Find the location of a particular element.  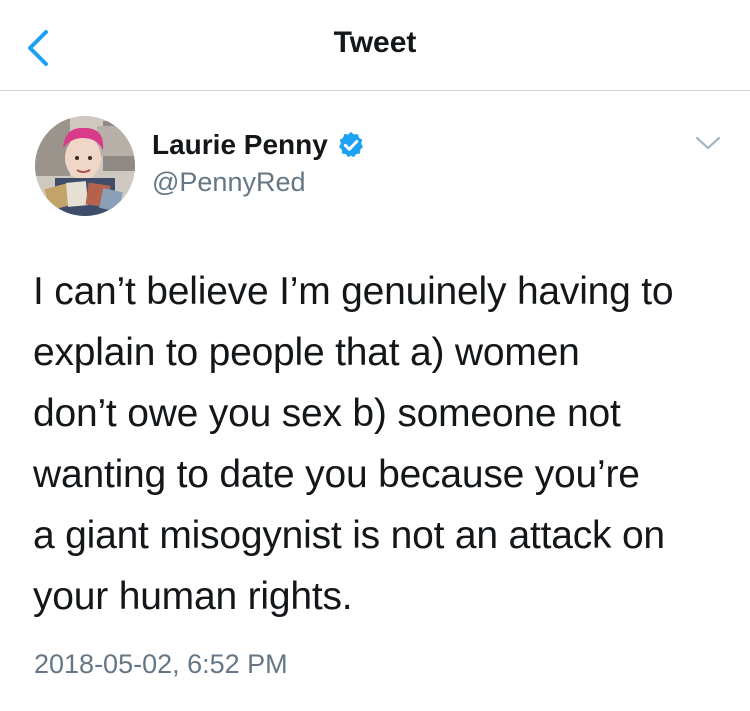

verified-badge-icon is located at coordinates (351, 145).